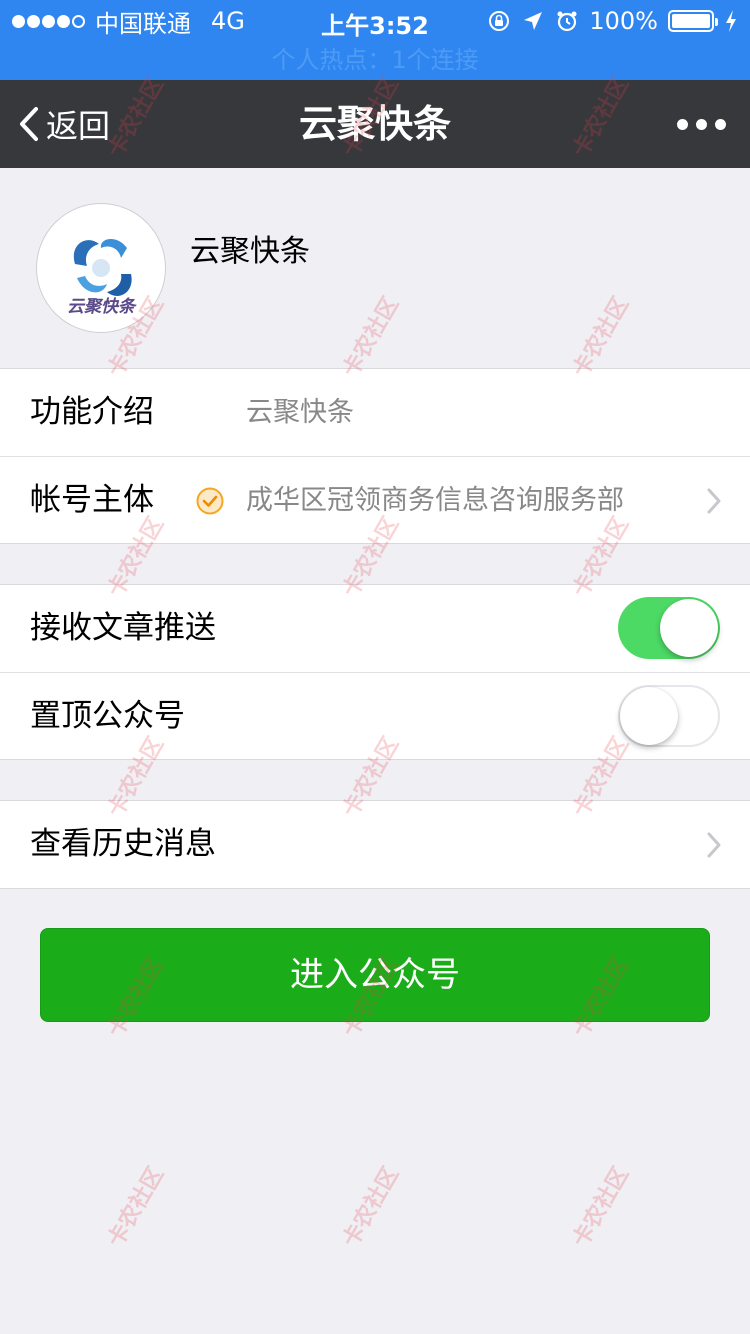  I want to click on account-entity-row: 帐号主体 成华区冠领商务信息咨询服务部, so click(375, 499).